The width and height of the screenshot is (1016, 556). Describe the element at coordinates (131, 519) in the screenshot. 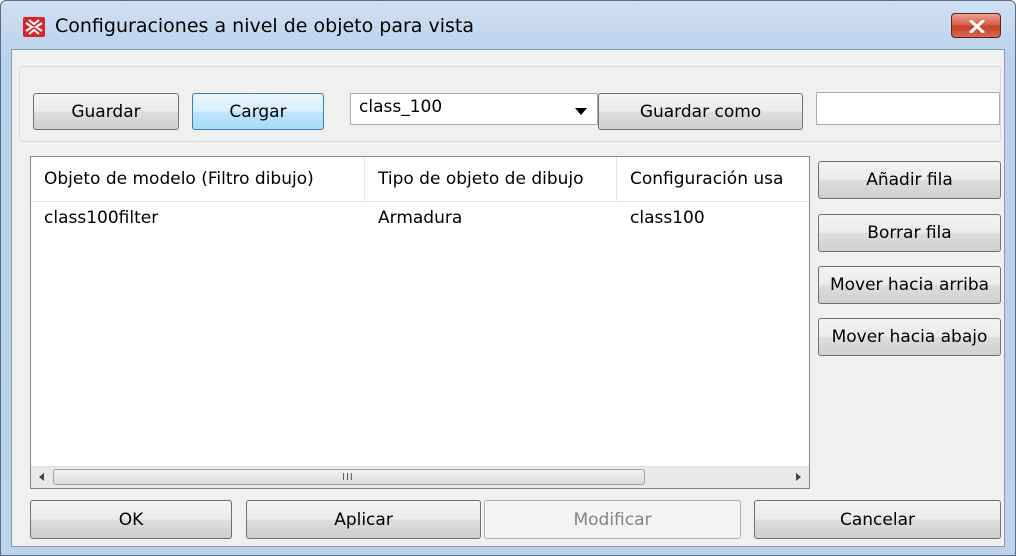

I see `ok-button: OK` at that location.